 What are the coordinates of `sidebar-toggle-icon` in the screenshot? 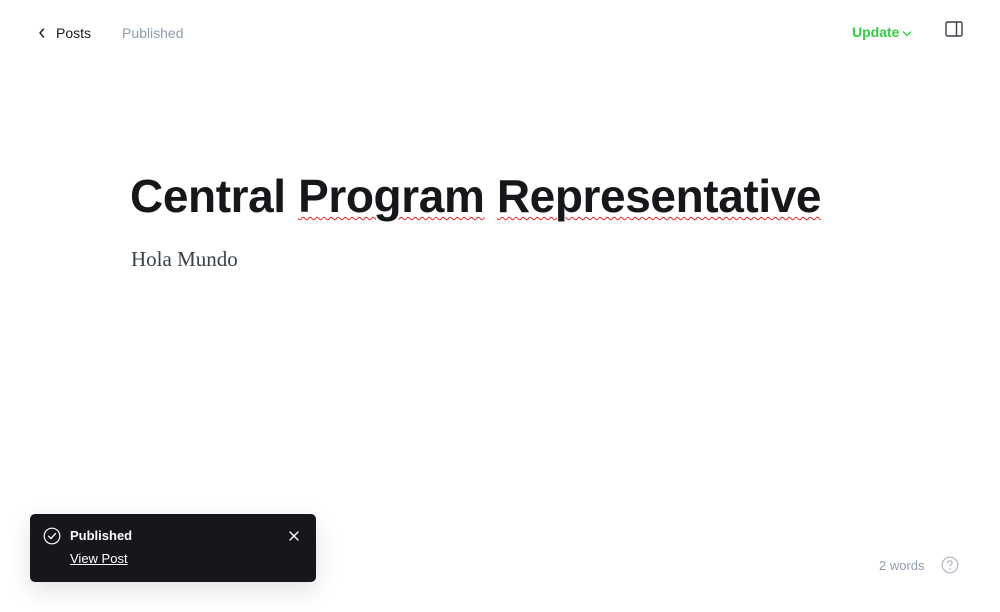 It's located at (954, 29).